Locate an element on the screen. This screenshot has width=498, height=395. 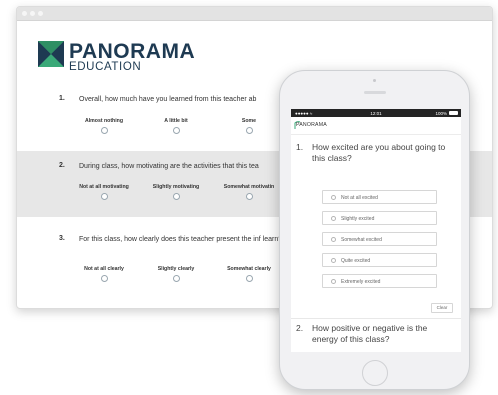
option-label: Somewhat motivatin is located at coordinates (249, 187).